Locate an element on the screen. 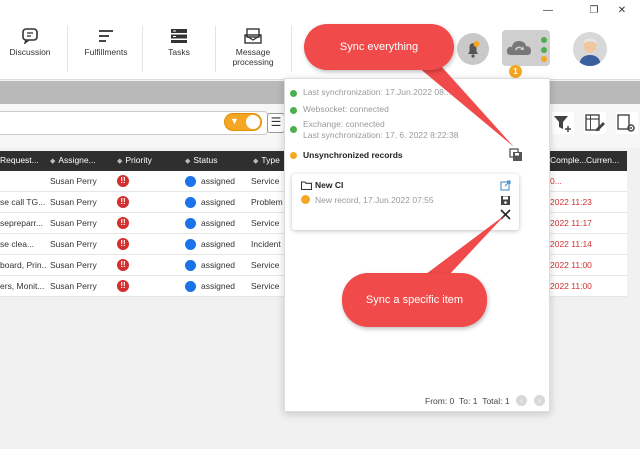 The image size is (640, 449). callout-pointer-sync-item is located at coordinates (461, 247).